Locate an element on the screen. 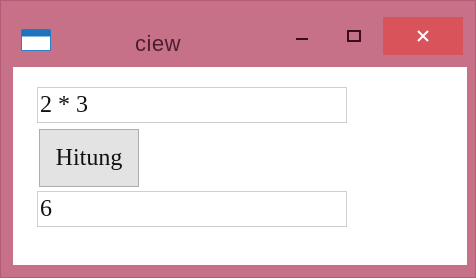  window-app-icon is located at coordinates (36, 40).